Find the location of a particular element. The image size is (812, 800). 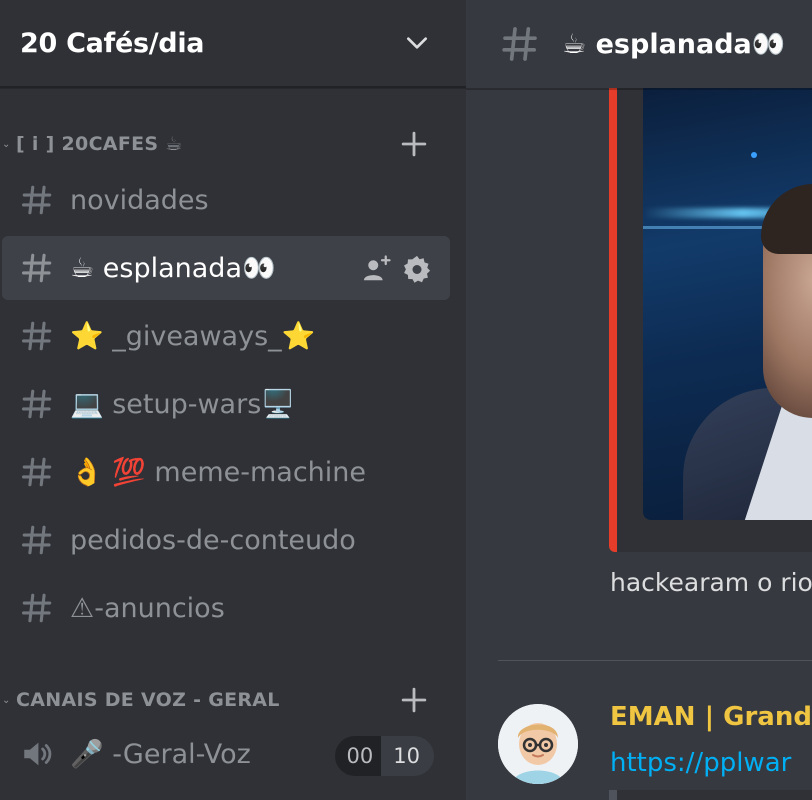

image-figure-hair is located at coordinates (786, 219).